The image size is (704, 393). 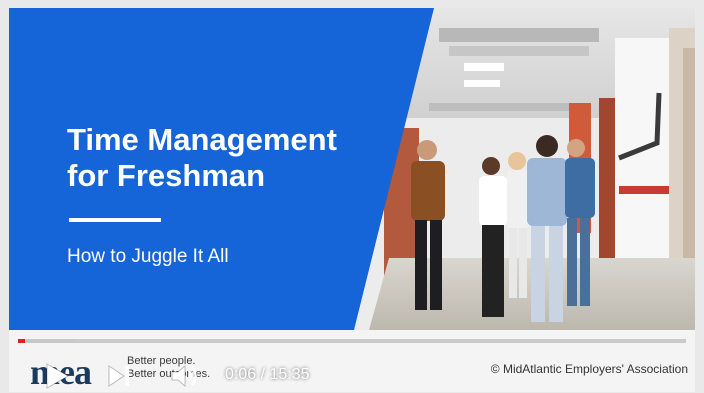 I want to click on volume-icon, so click(x=185, y=376).